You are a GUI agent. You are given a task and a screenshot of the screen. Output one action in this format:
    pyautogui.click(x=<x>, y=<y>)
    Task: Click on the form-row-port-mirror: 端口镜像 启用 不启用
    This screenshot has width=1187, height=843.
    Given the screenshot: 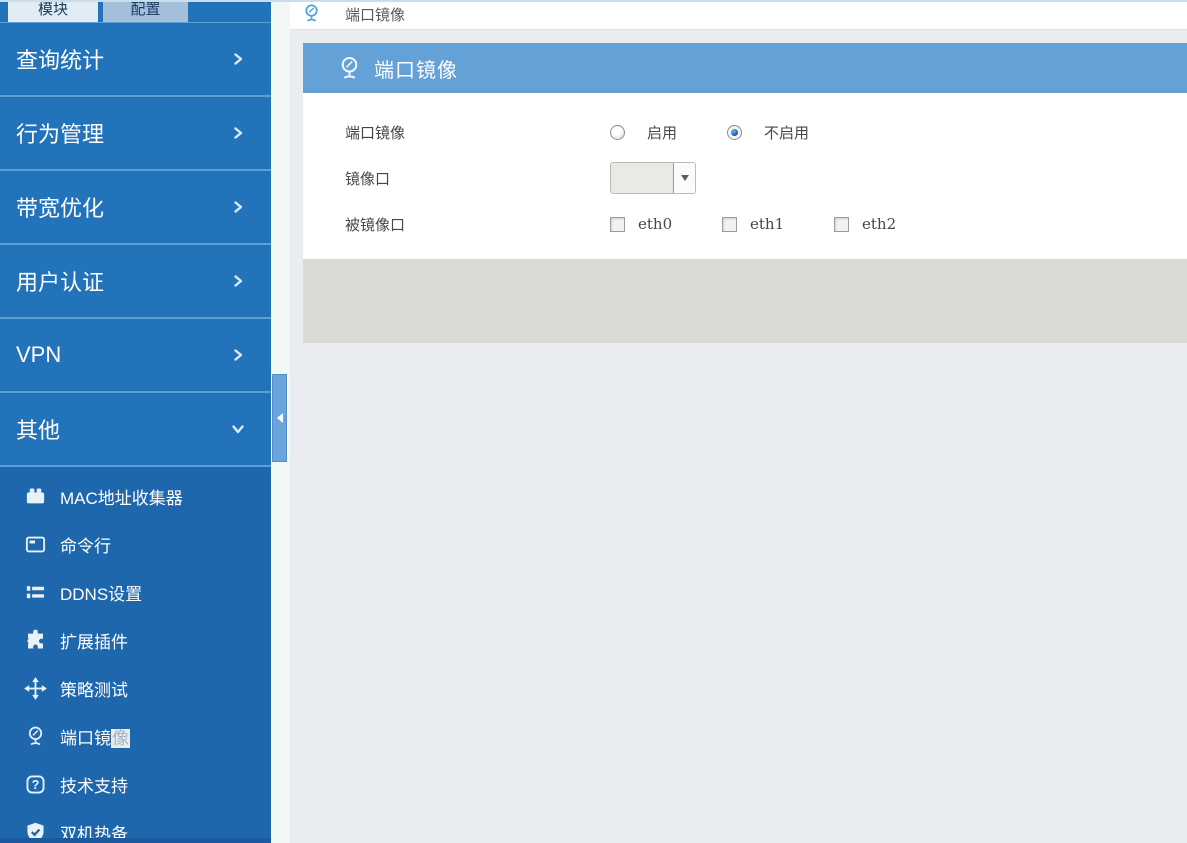 What is the action you would take?
    pyautogui.click(x=766, y=132)
    